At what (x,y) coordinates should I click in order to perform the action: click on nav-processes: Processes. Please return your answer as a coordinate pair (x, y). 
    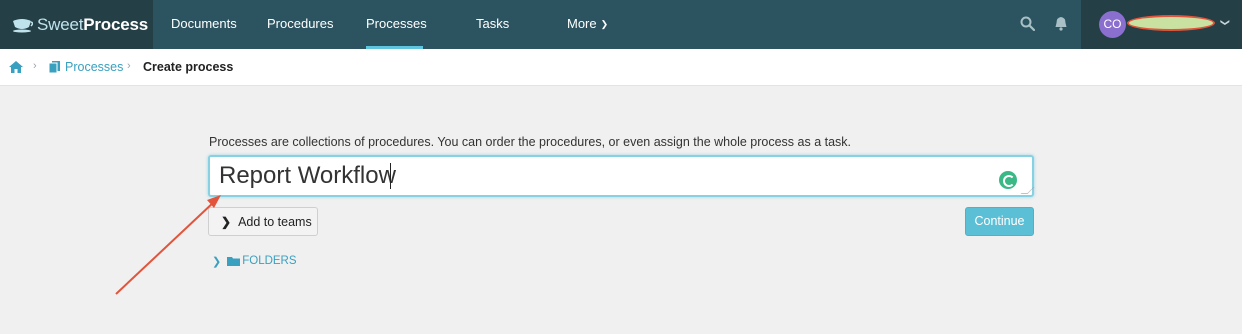
    Looking at the image, I should click on (396, 24).